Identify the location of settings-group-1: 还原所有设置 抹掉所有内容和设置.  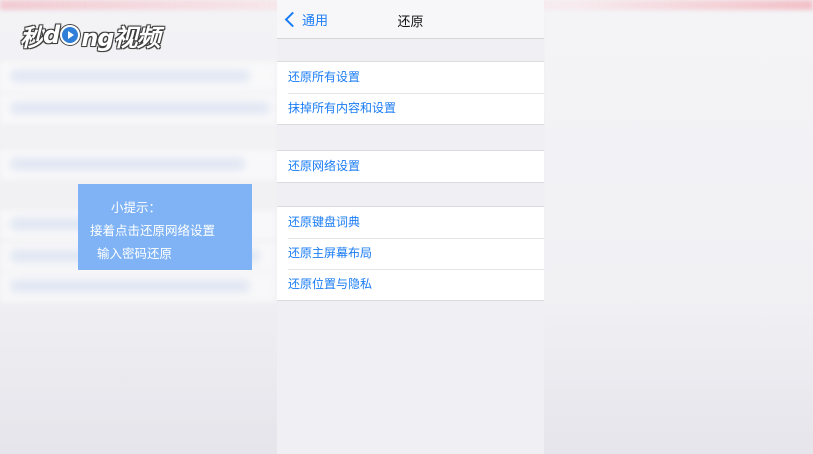
(410, 93).